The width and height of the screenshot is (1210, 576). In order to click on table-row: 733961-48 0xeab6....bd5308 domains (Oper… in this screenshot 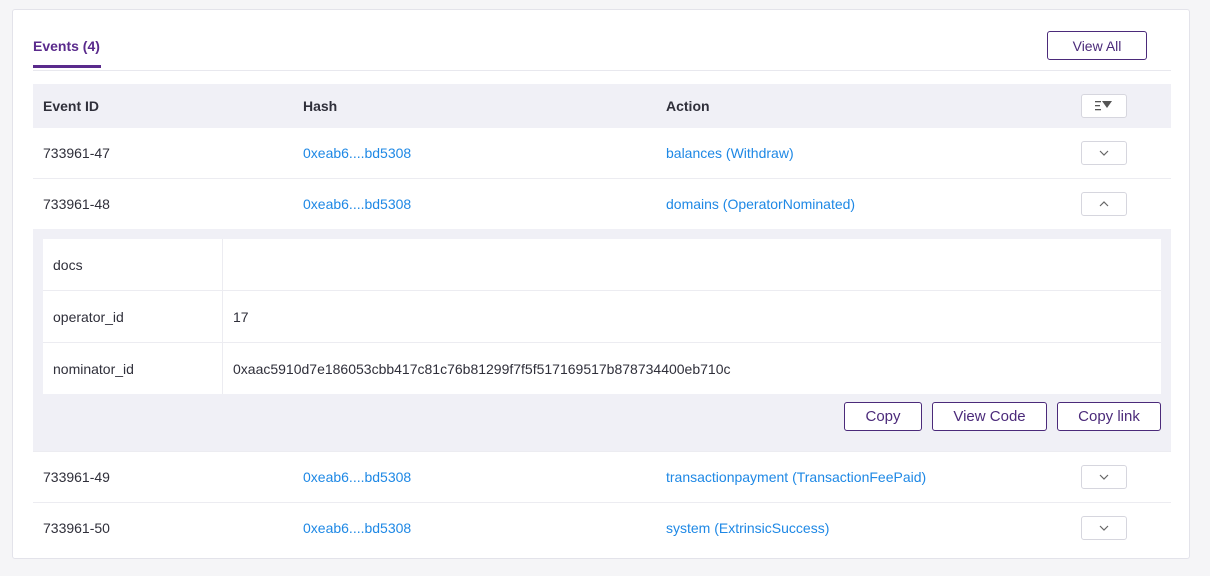, I will do `click(602, 204)`.